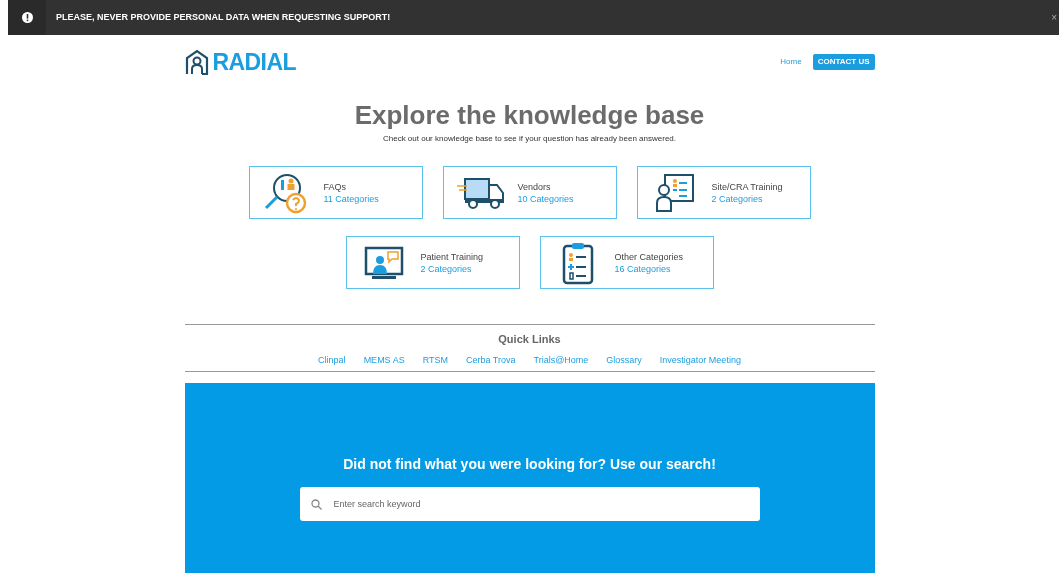 This screenshot has height=579, width=1059. I want to click on card-title: Vendors, so click(534, 186).